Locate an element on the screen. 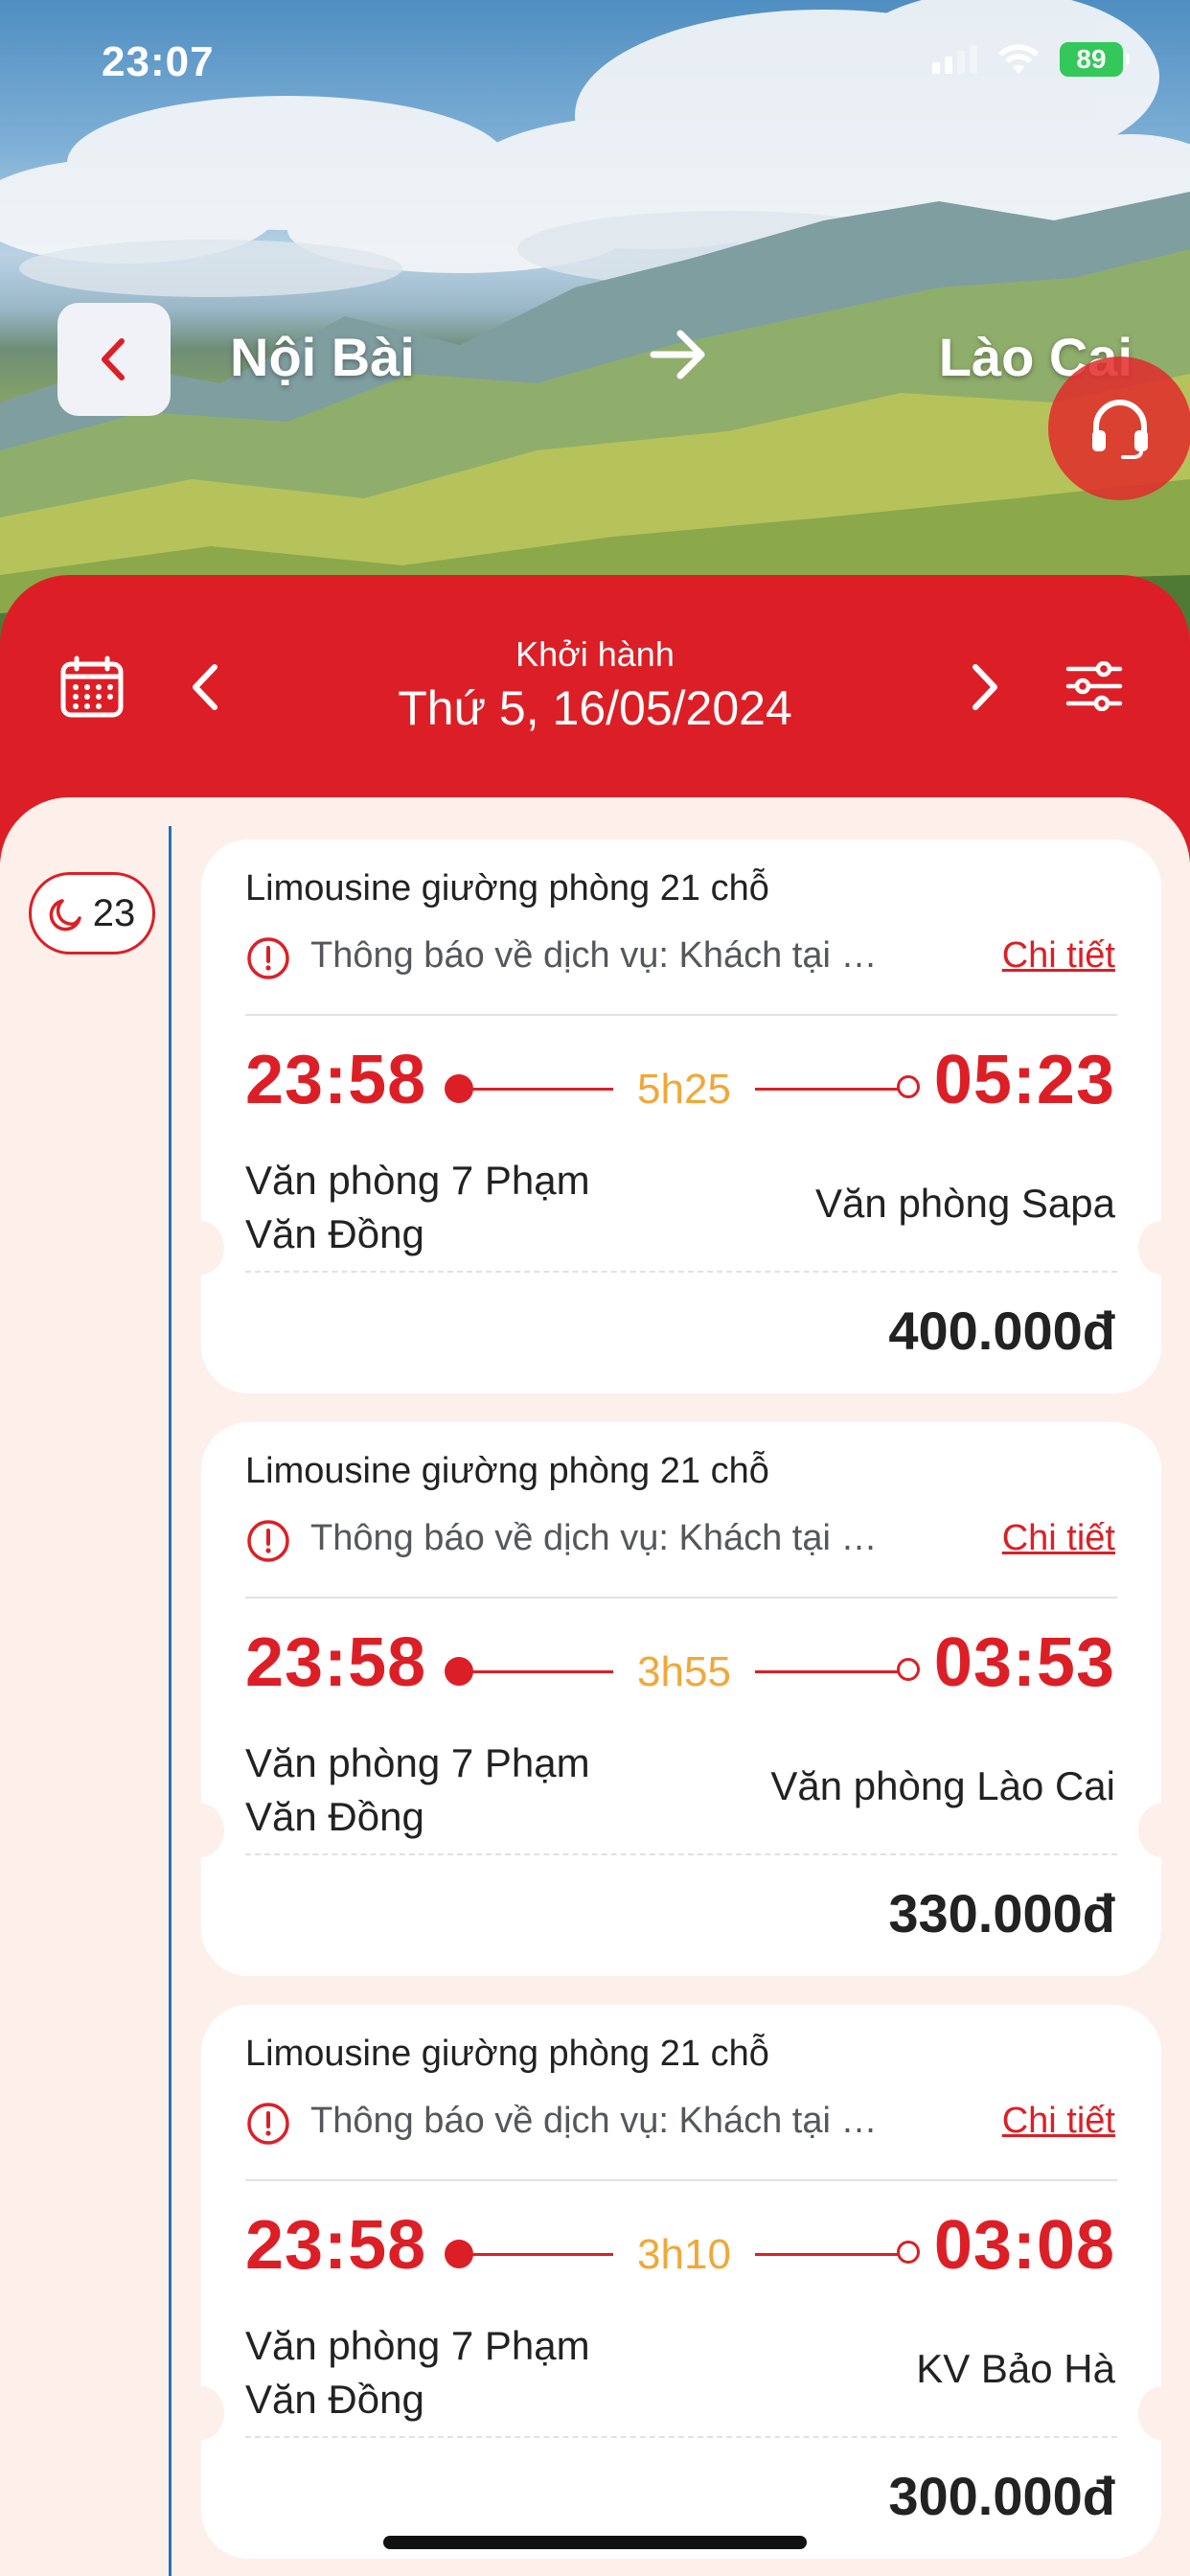  duration-track: 3h55 is located at coordinates (684, 1672).